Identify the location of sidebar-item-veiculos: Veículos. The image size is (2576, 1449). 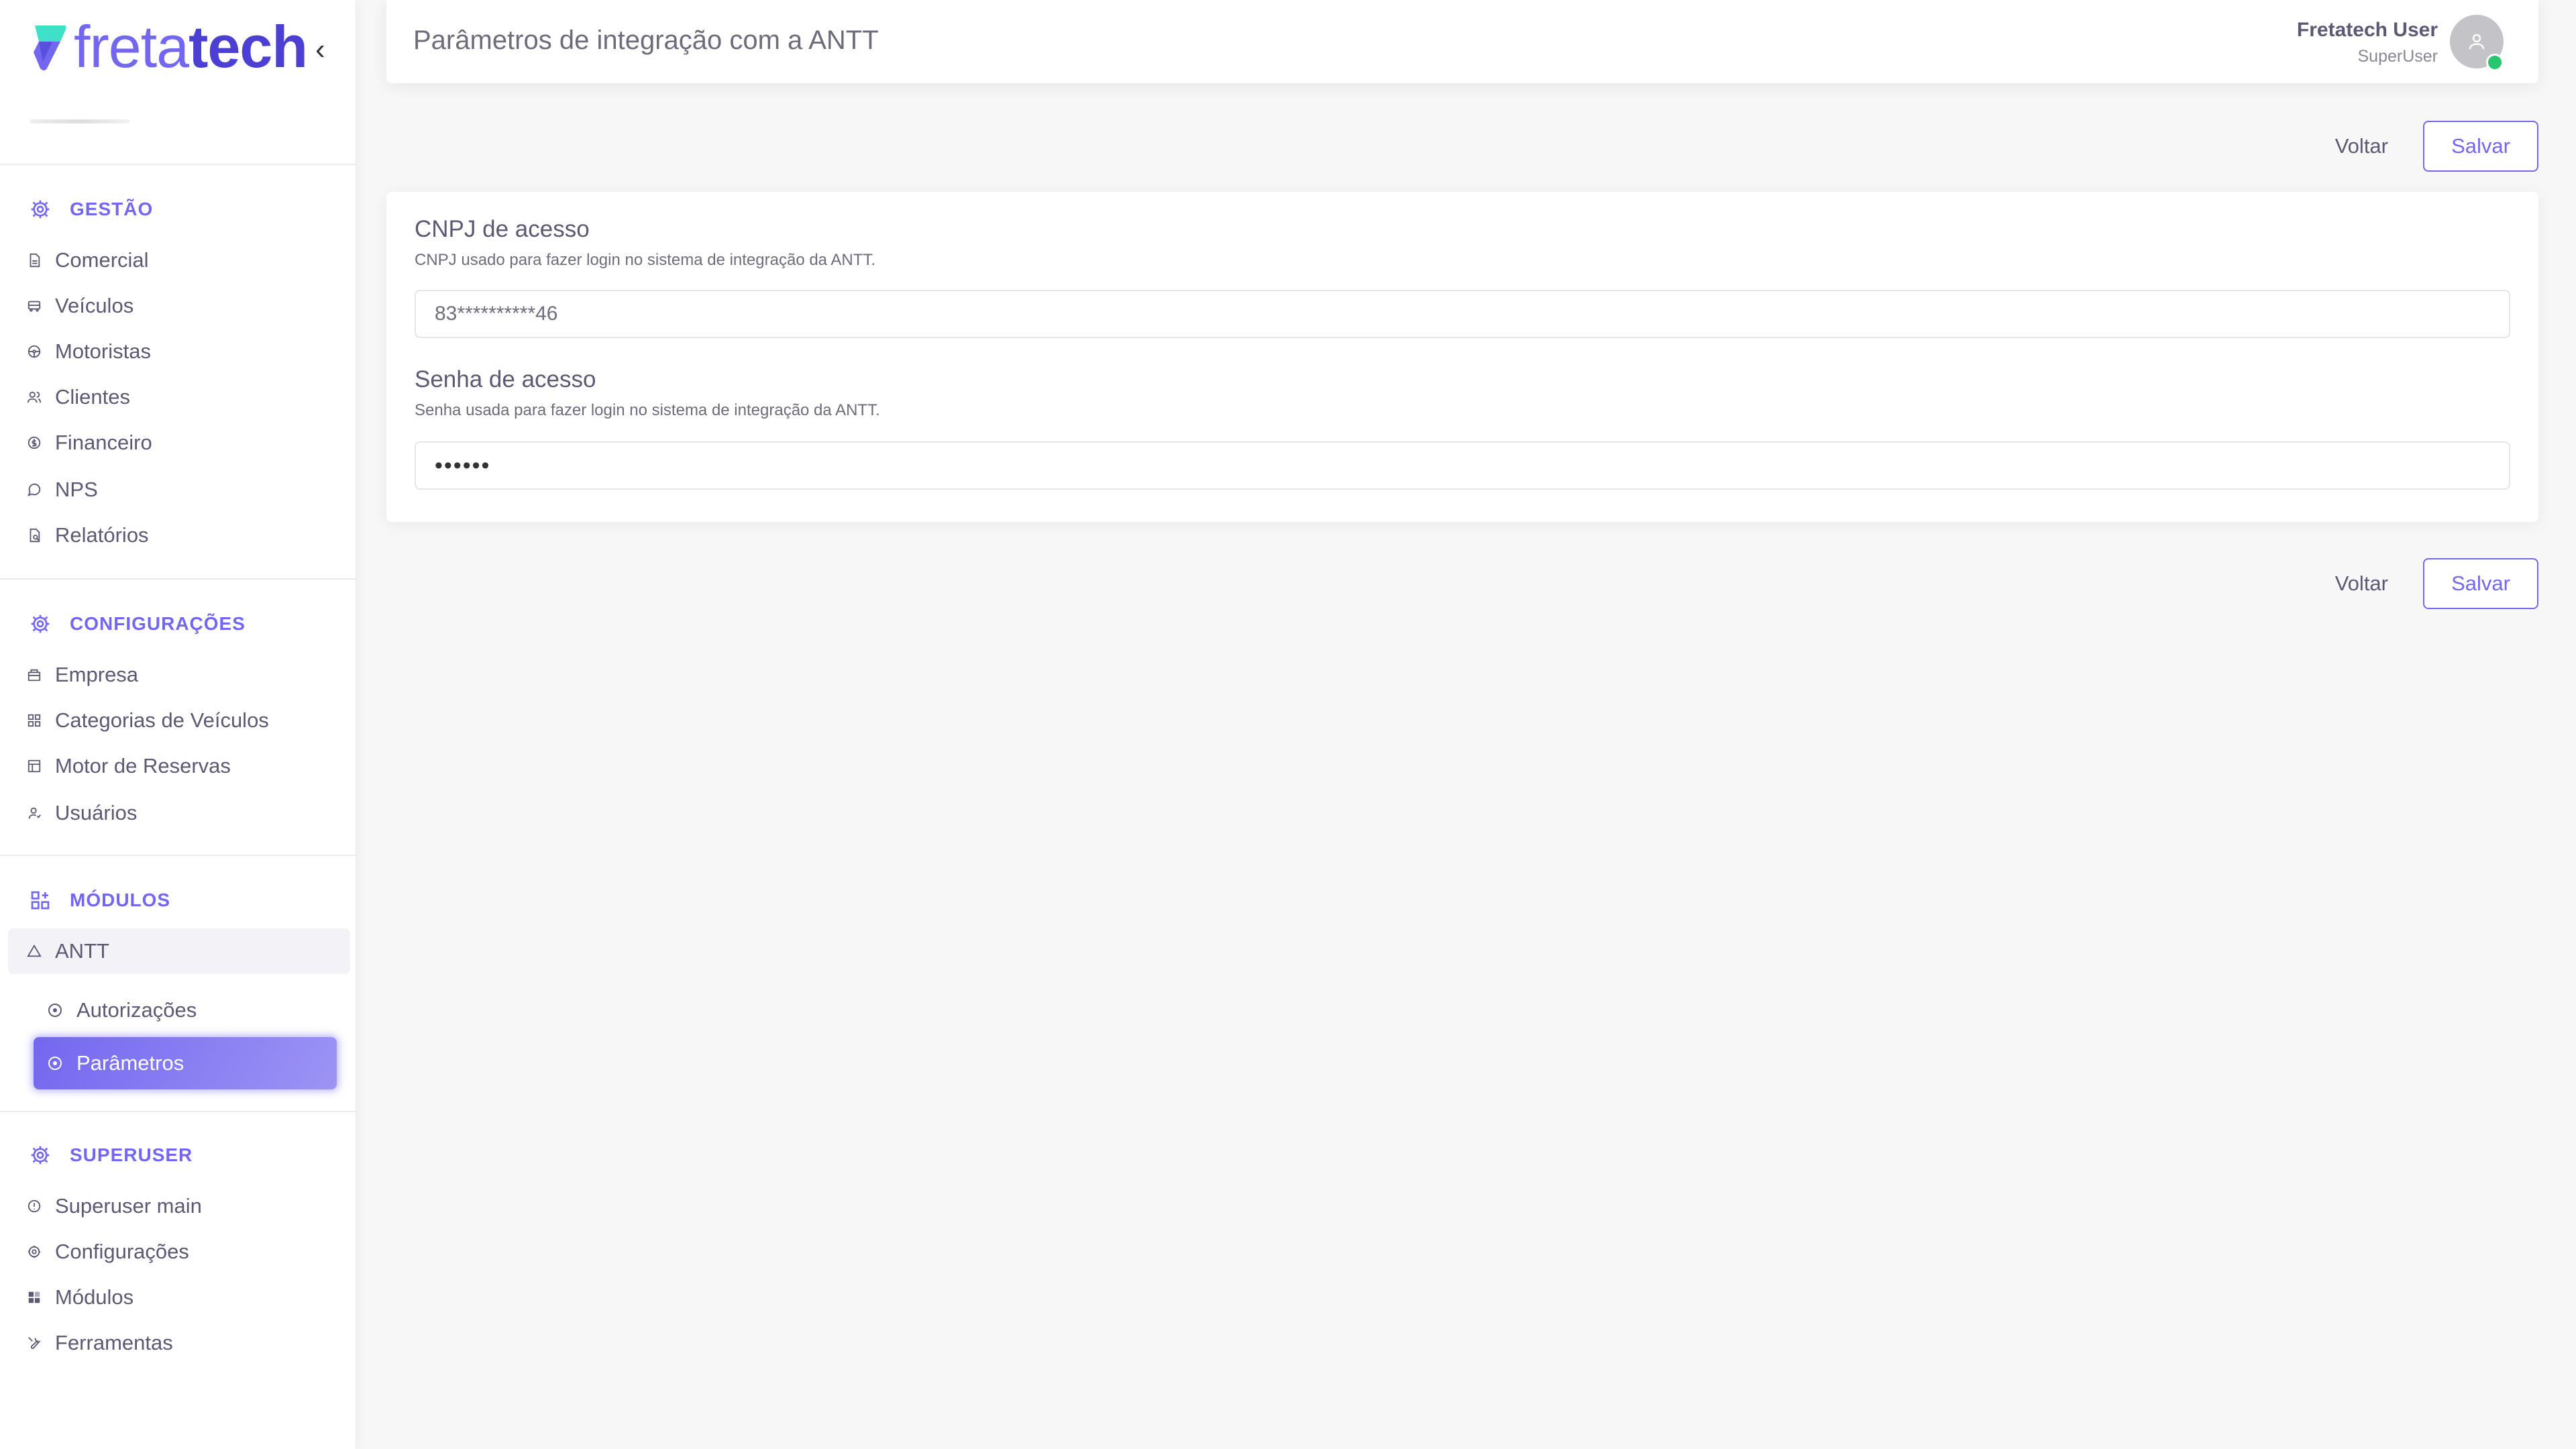
(80, 306).